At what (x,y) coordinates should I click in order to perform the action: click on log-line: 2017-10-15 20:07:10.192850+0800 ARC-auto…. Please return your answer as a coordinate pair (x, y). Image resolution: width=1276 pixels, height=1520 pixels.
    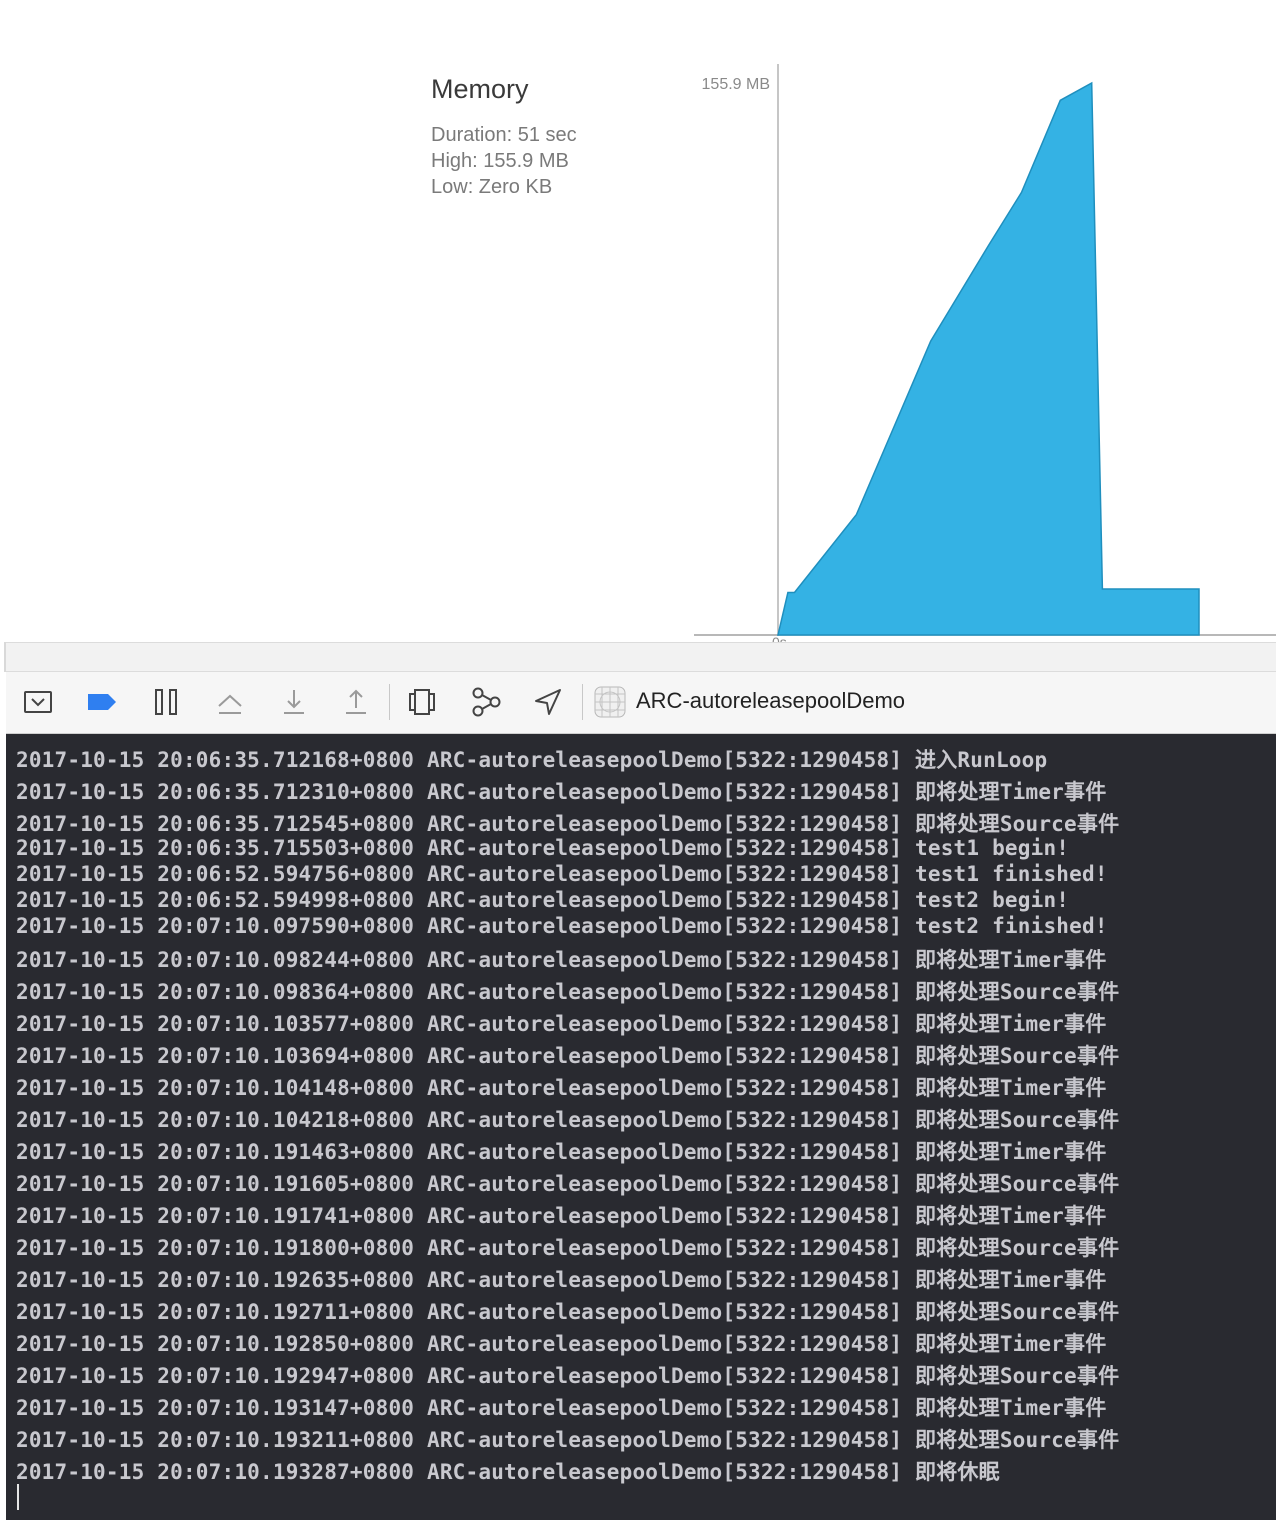
    Looking at the image, I should click on (561, 1344).